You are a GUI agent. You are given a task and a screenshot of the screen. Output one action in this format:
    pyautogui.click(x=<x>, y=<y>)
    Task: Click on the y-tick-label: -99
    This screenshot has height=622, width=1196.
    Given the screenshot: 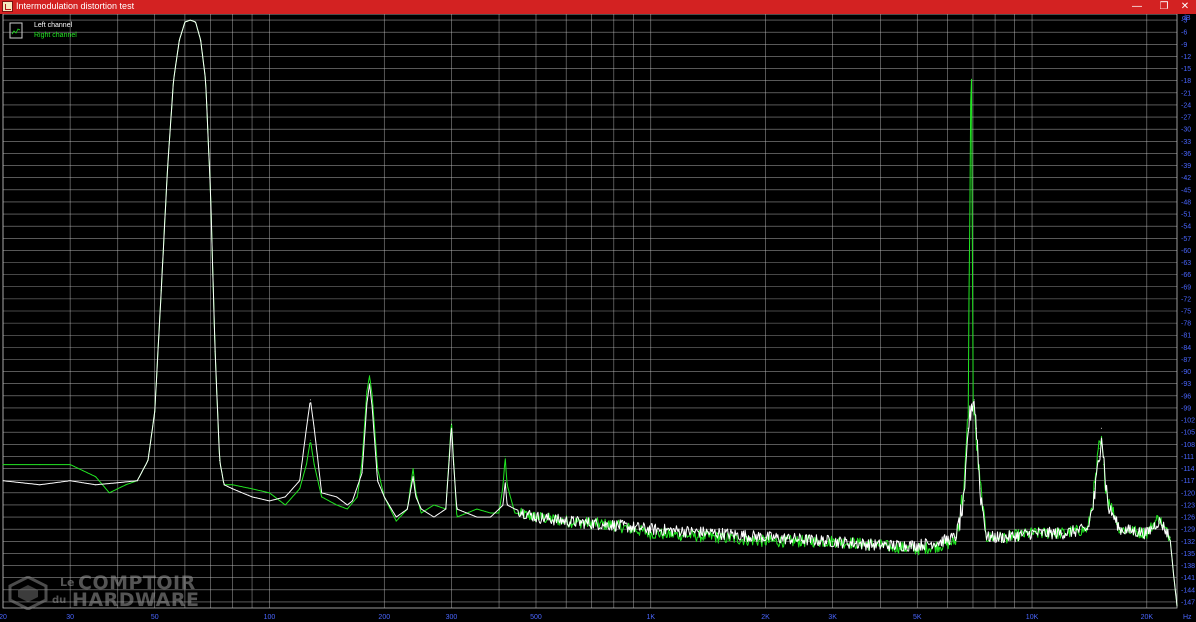 What is the action you would take?
    pyautogui.click(x=1186, y=408)
    